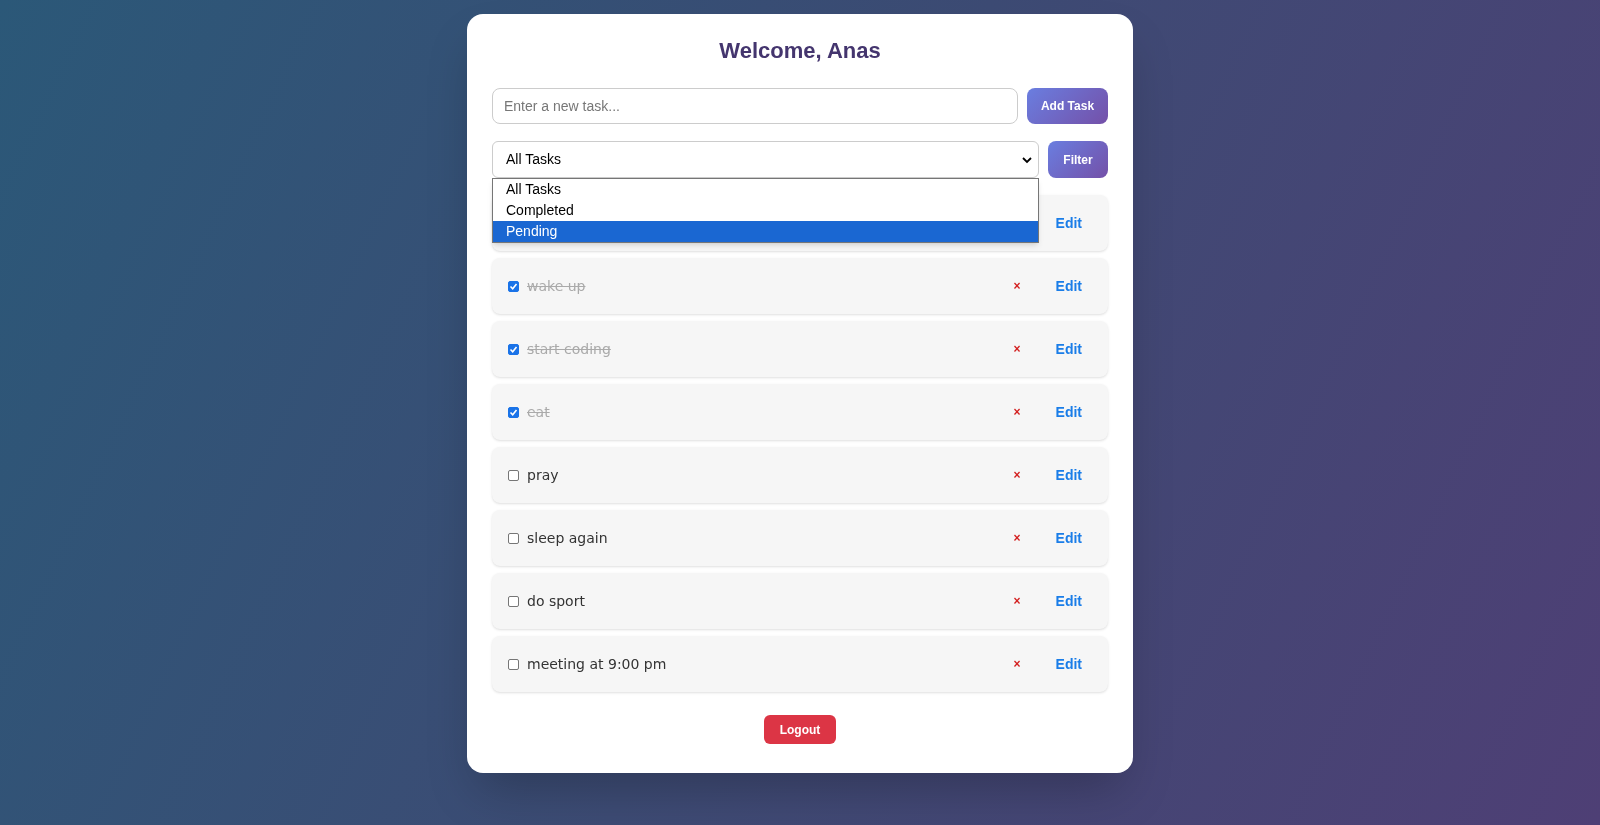  What do you see at coordinates (1067, 106) in the screenshot?
I see `add-task-button: Add Task` at bounding box center [1067, 106].